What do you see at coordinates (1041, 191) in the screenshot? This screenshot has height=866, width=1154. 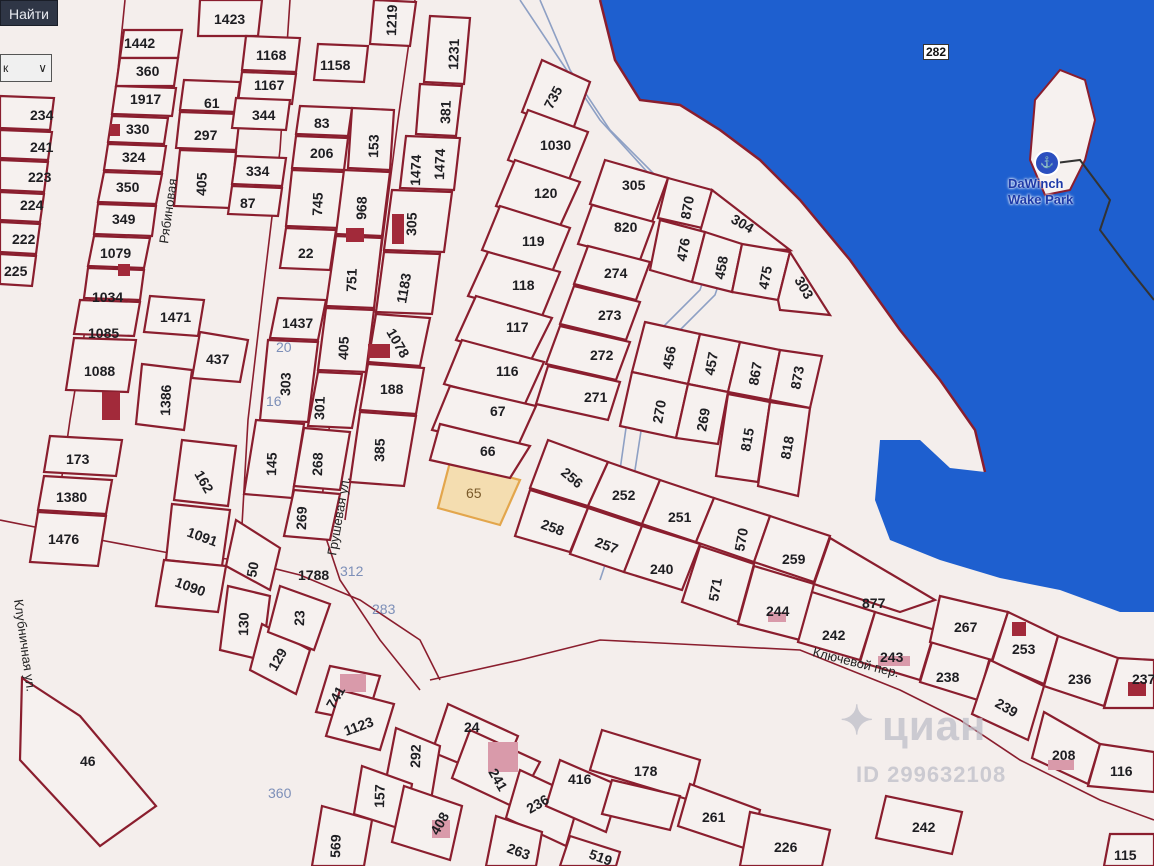 I see `poi-label: DaWinch Wake Park` at bounding box center [1041, 191].